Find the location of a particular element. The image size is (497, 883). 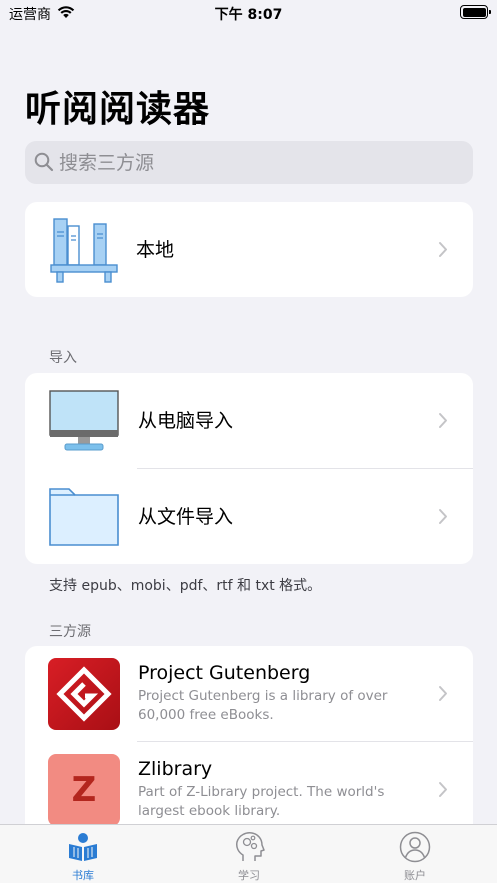

status-bar: 运营商 下午 8:07 is located at coordinates (248, 13).